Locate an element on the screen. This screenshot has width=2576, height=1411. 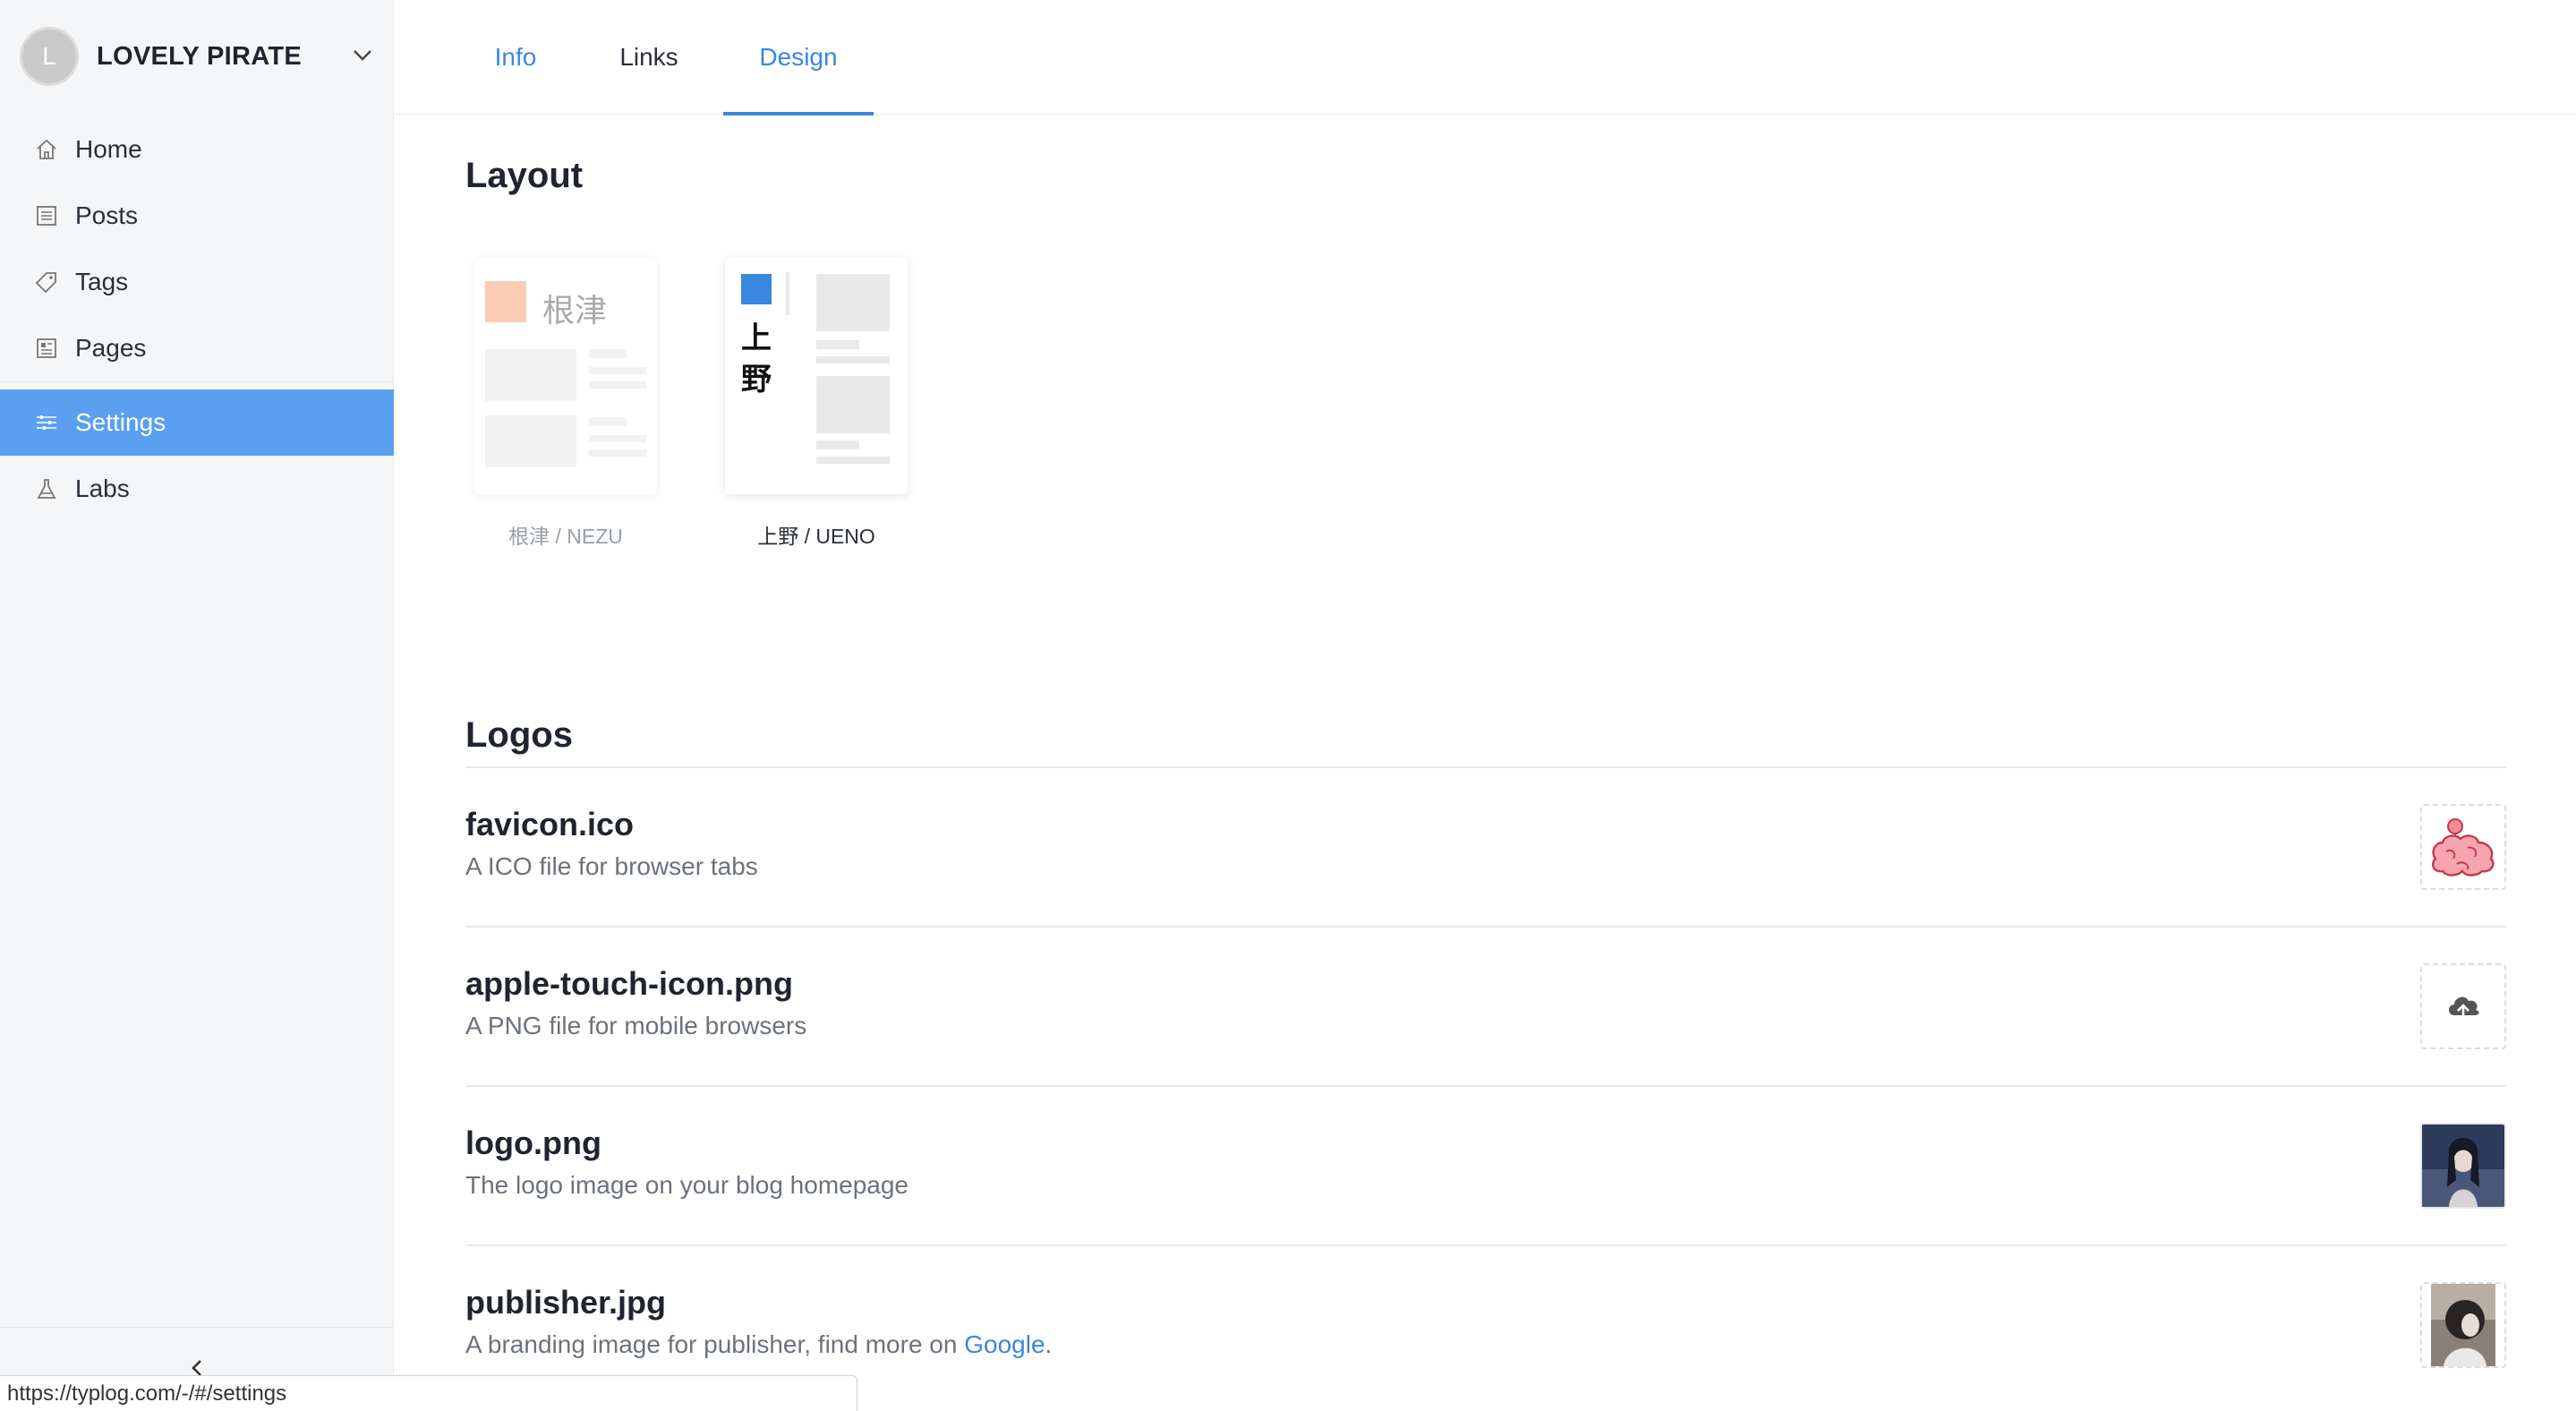
site-name: LOVELY PIRATE is located at coordinates (199, 56).